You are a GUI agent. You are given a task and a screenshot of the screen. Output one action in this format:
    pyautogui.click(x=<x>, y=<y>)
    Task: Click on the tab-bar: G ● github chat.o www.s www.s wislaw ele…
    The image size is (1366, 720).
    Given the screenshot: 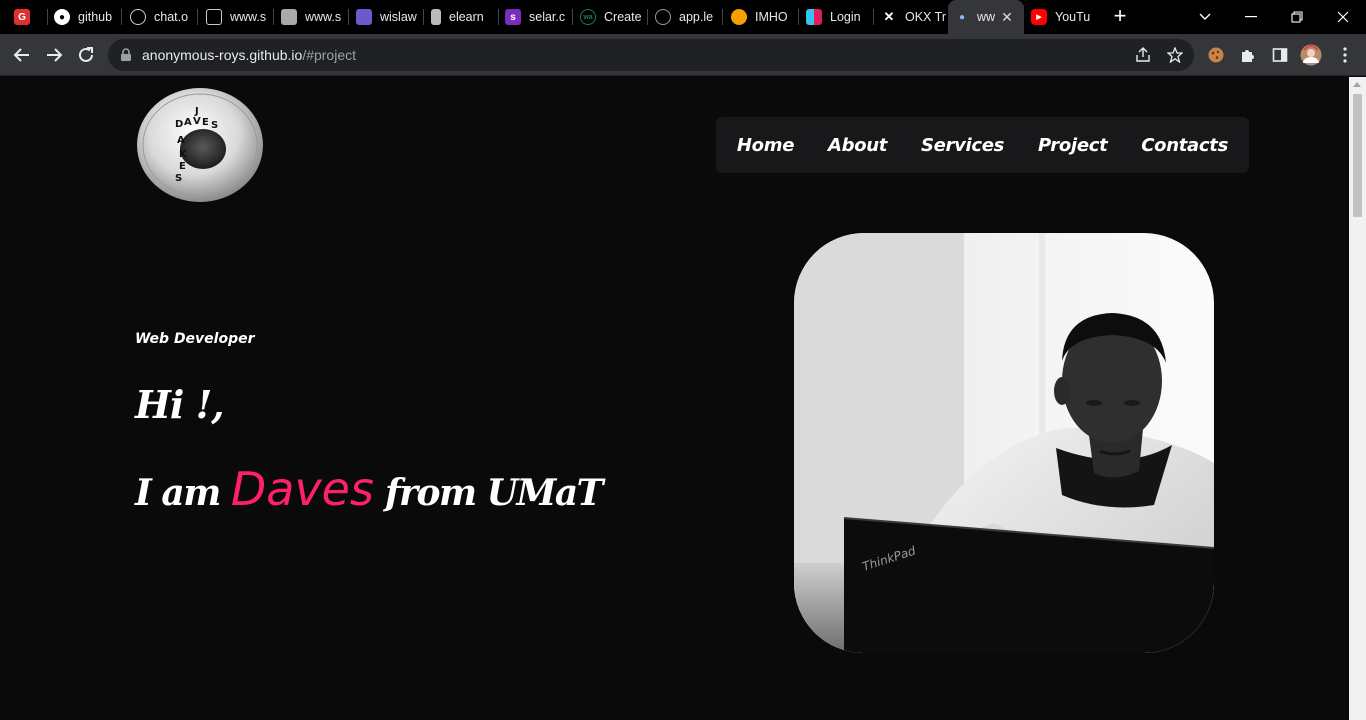 What is the action you would take?
    pyautogui.click(x=683, y=17)
    